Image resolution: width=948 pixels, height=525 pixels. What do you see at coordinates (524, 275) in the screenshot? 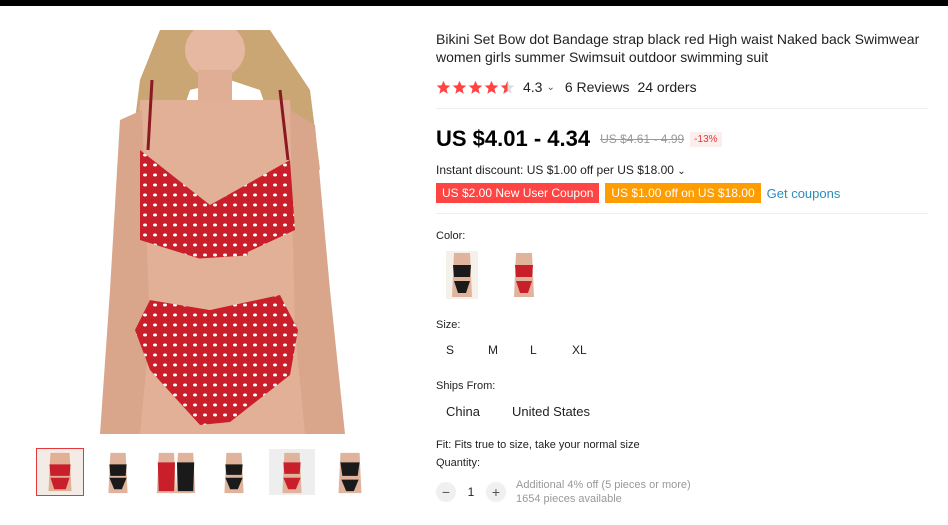
I see `color-swatch-red` at bounding box center [524, 275].